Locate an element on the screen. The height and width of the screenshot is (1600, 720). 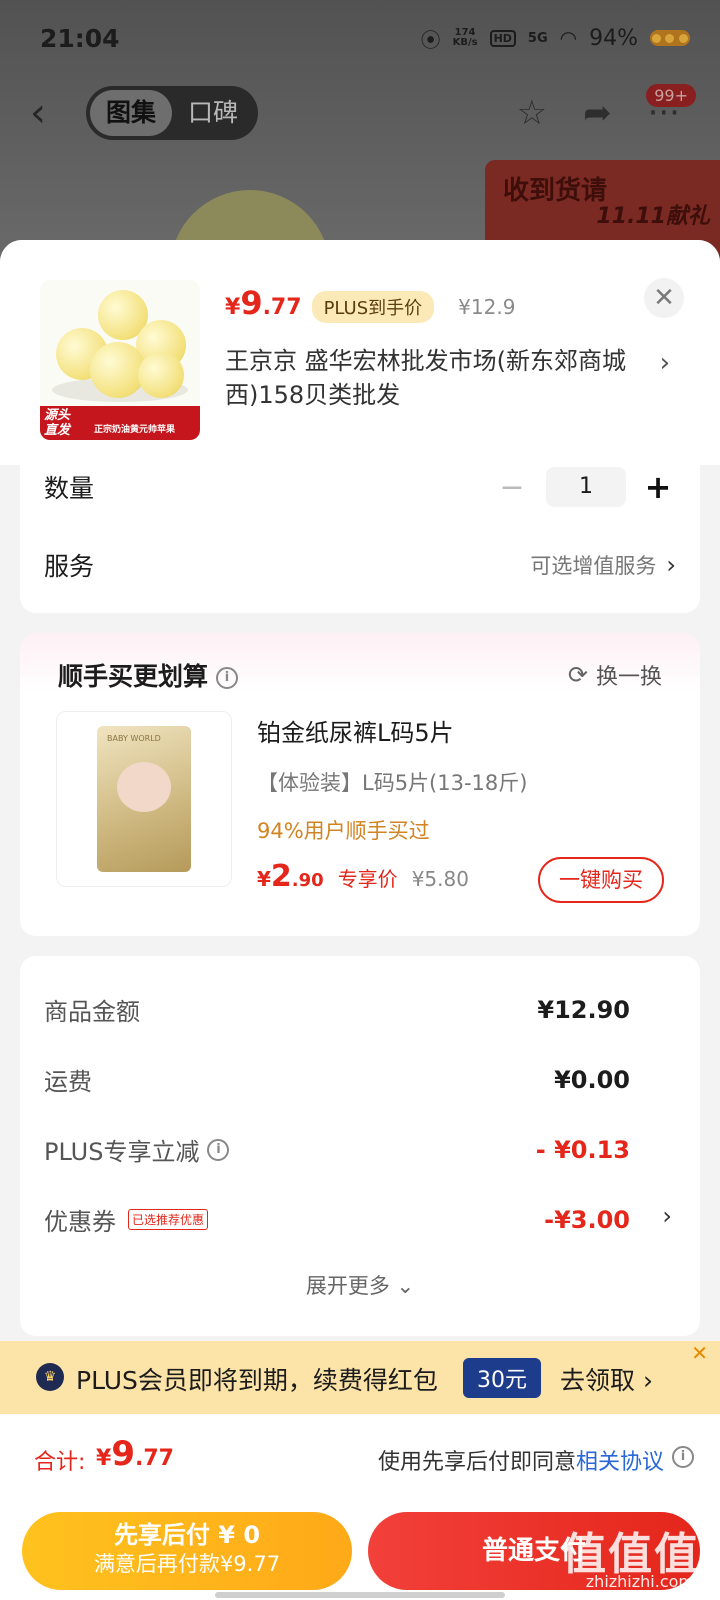
quantity-stepper: − 1 + is located at coordinates (584, 487).